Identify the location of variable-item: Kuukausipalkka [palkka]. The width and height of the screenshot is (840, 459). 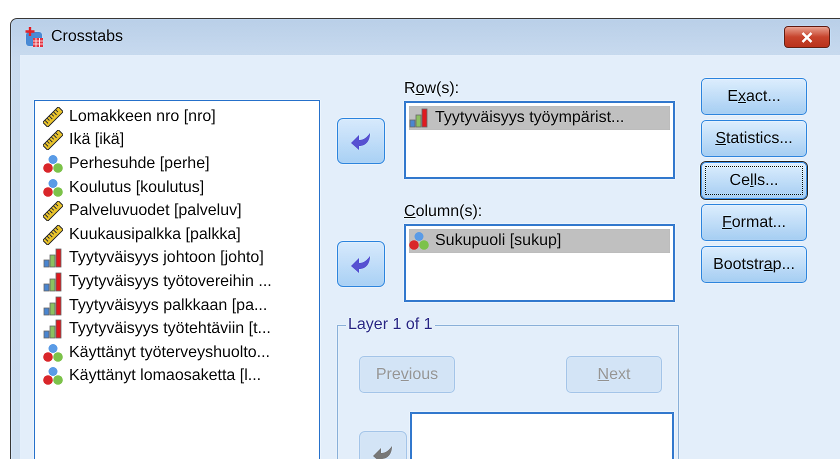
(181, 234).